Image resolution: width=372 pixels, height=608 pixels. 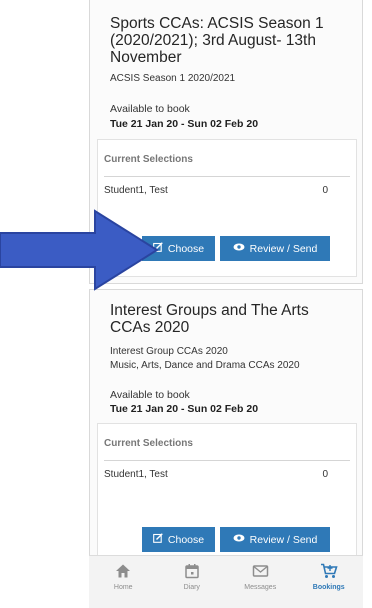 What do you see at coordinates (260, 587) in the screenshot?
I see `tab-messages-label: Messages` at bounding box center [260, 587].